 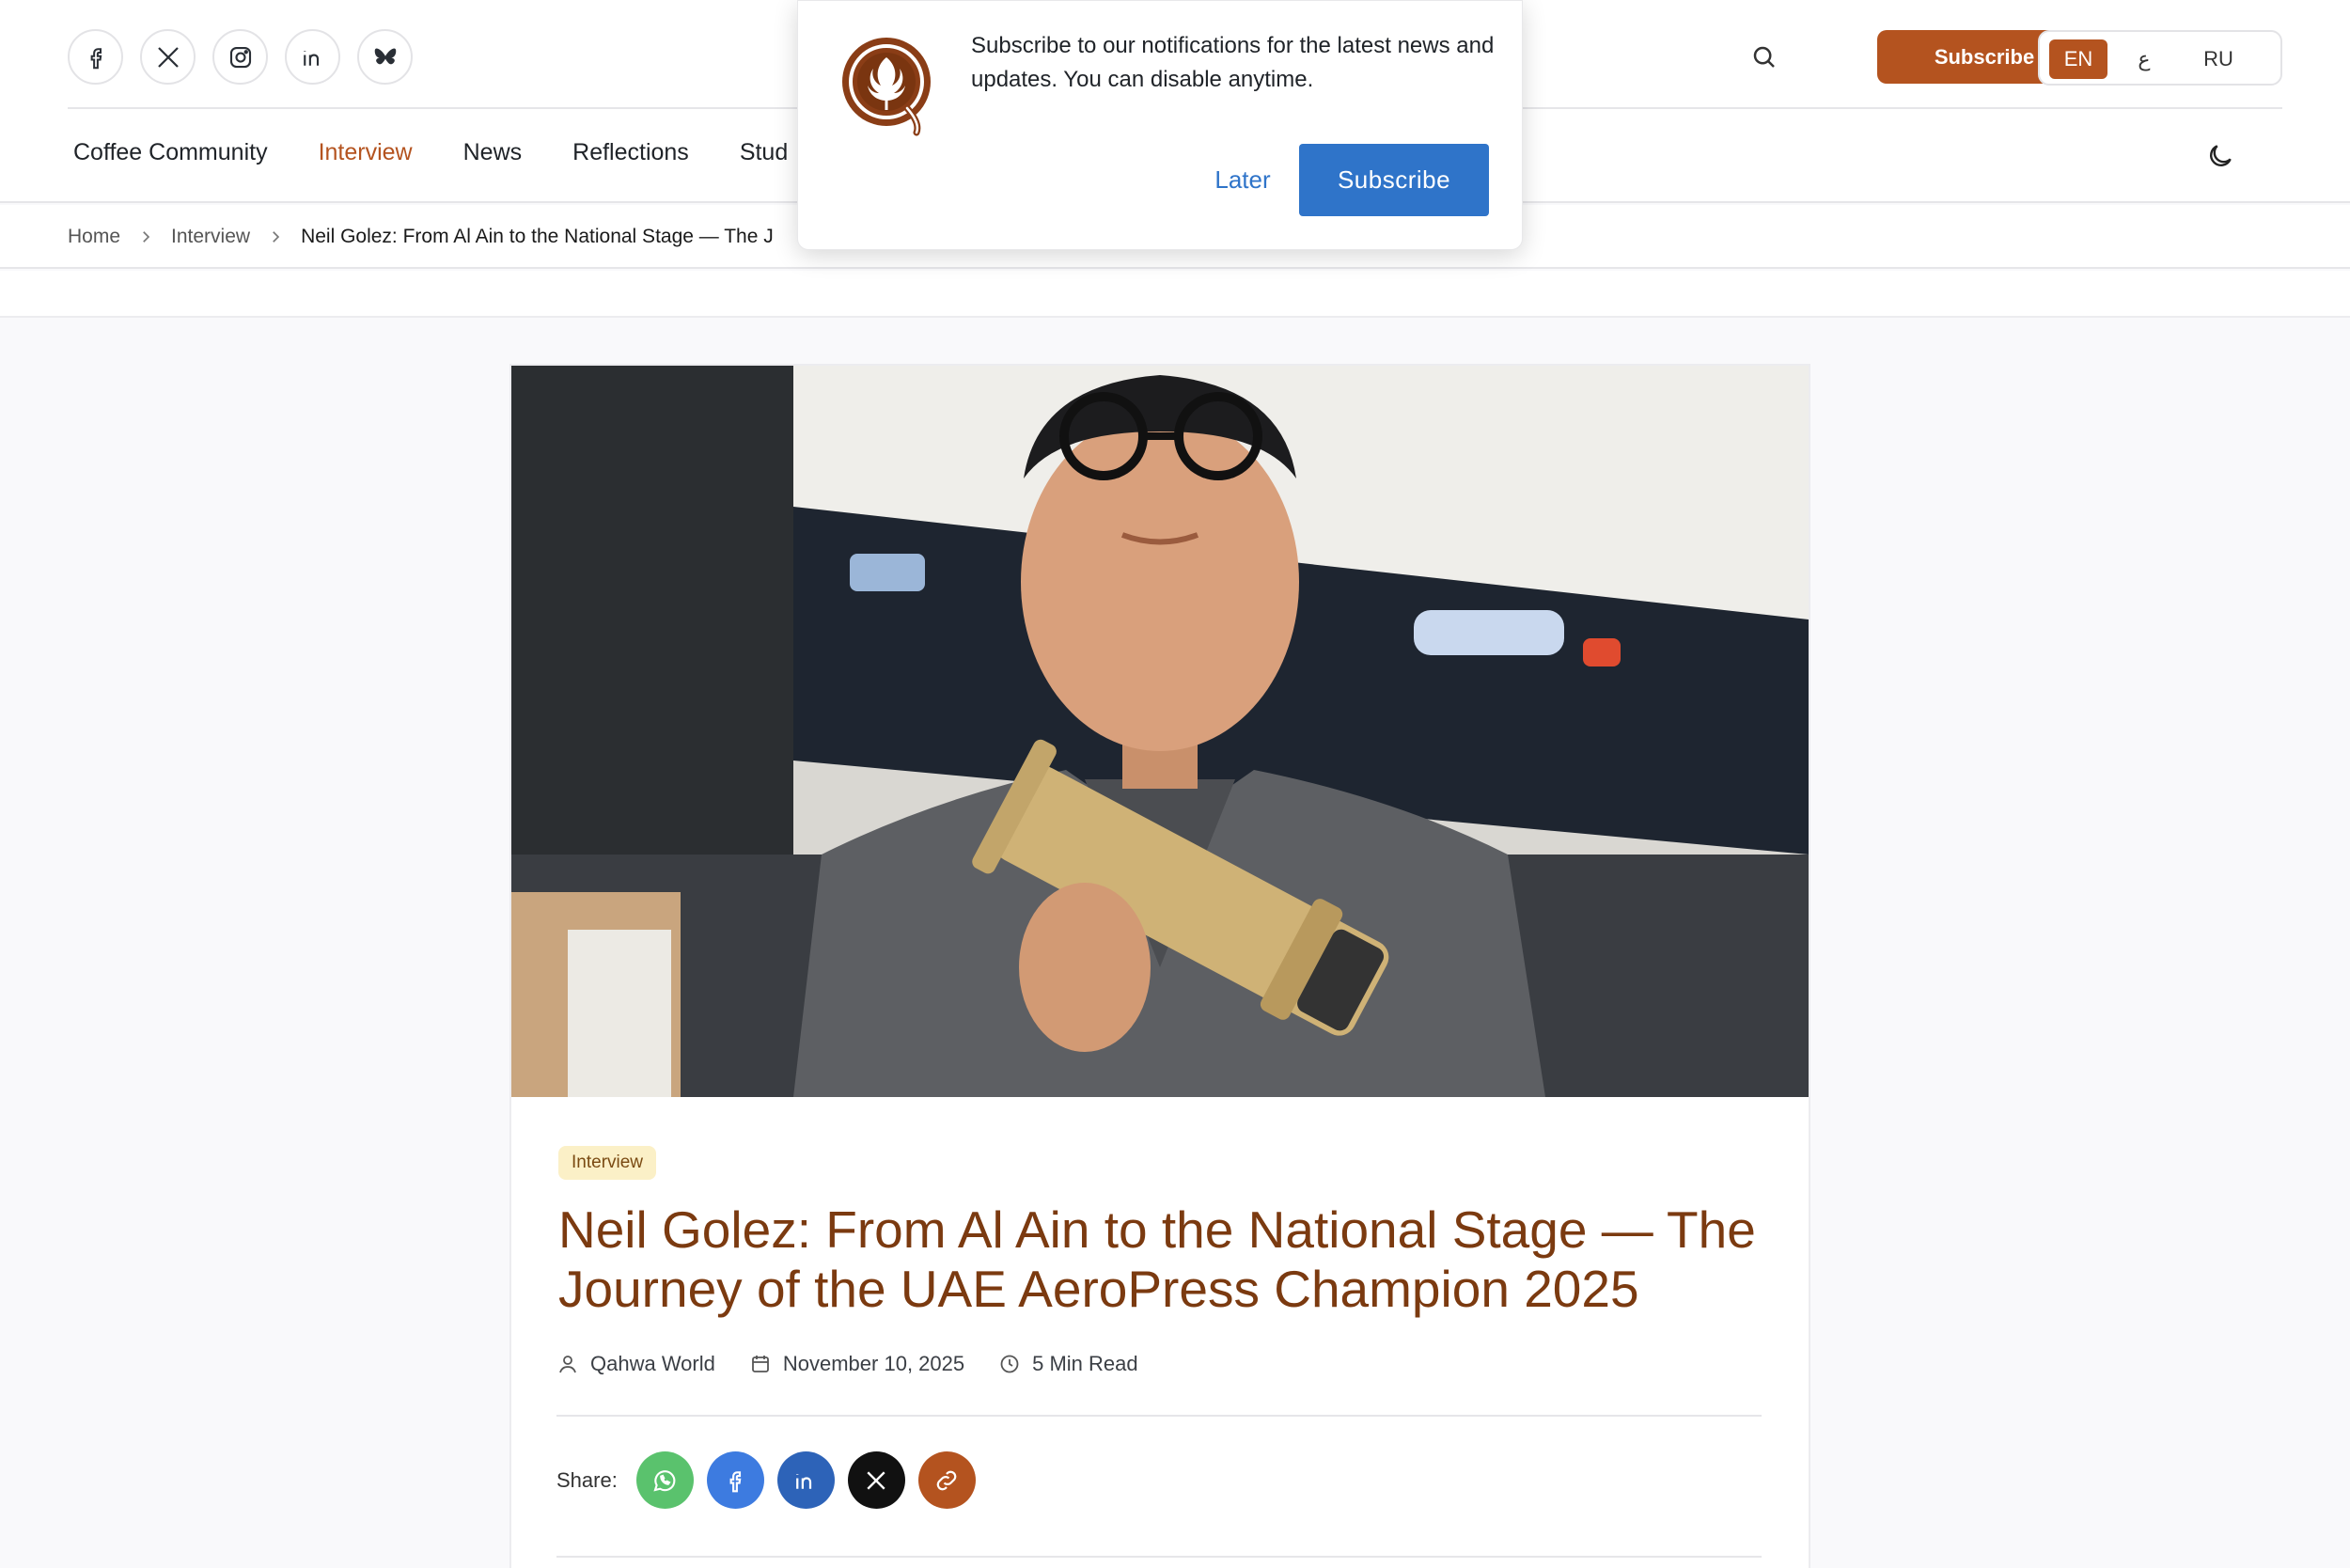 I want to click on breadcrumb-home: Home, so click(x=94, y=237).